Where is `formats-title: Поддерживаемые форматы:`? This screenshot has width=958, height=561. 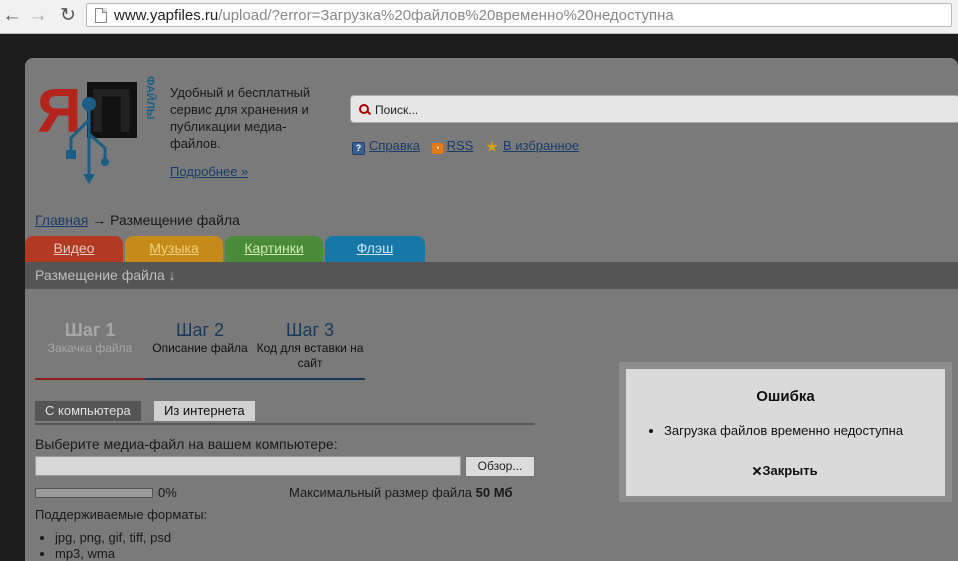
formats-title: Поддерживаемые форматы: is located at coordinates (121, 514).